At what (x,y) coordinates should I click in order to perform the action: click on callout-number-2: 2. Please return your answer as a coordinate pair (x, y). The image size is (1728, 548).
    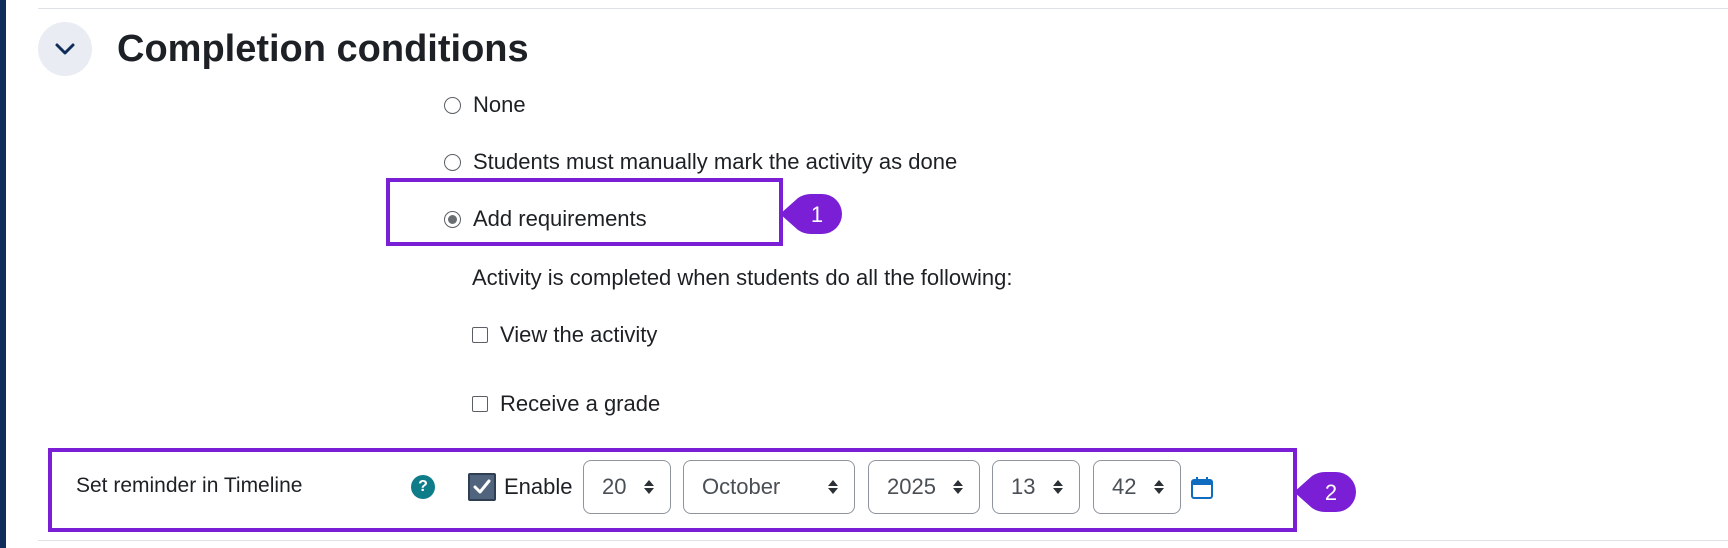
    Looking at the image, I should click on (1331, 492).